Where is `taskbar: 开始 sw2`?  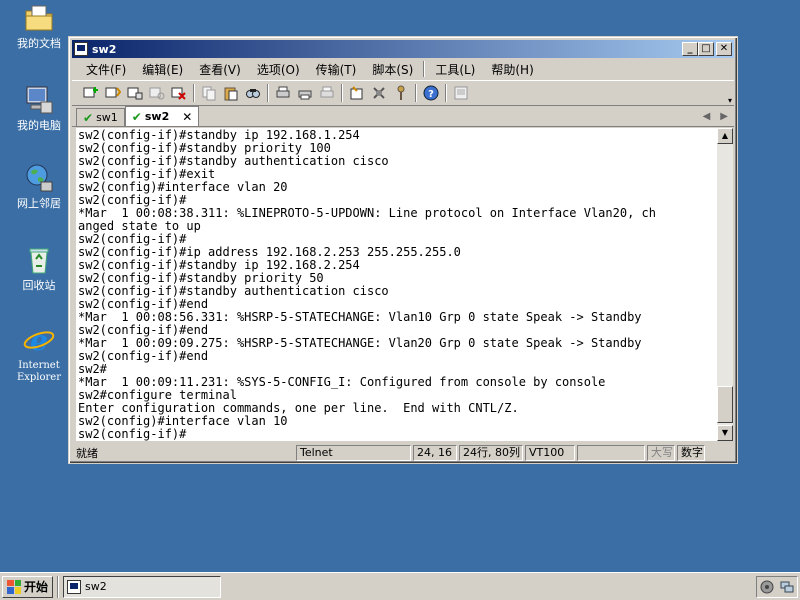
taskbar: 开始 sw2 is located at coordinates (400, 586).